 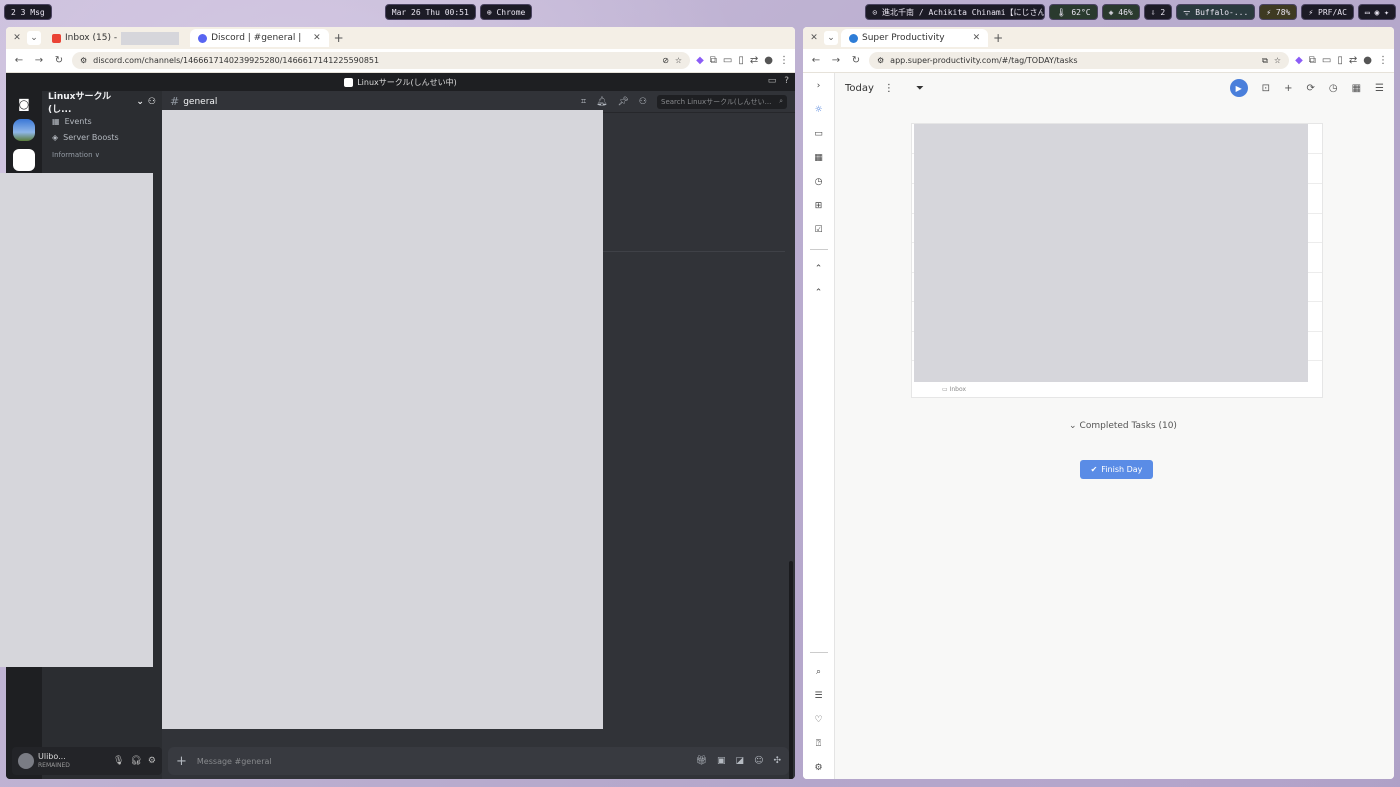 What do you see at coordinates (181, 761) in the screenshot?
I see `add-attachment-icon: +` at bounding box center [181, 761].